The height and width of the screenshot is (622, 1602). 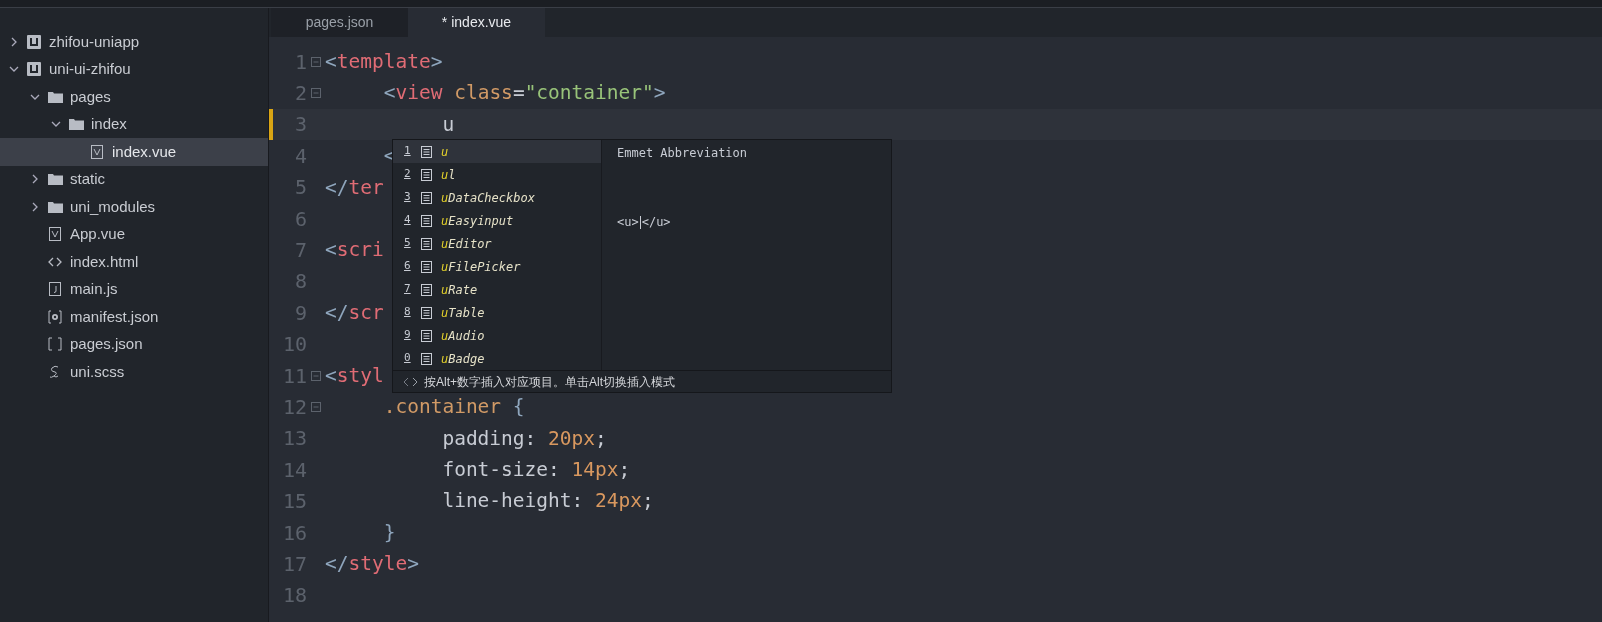 I want to click on code-line: line-height: 24px;, so click(x=547, y=501).